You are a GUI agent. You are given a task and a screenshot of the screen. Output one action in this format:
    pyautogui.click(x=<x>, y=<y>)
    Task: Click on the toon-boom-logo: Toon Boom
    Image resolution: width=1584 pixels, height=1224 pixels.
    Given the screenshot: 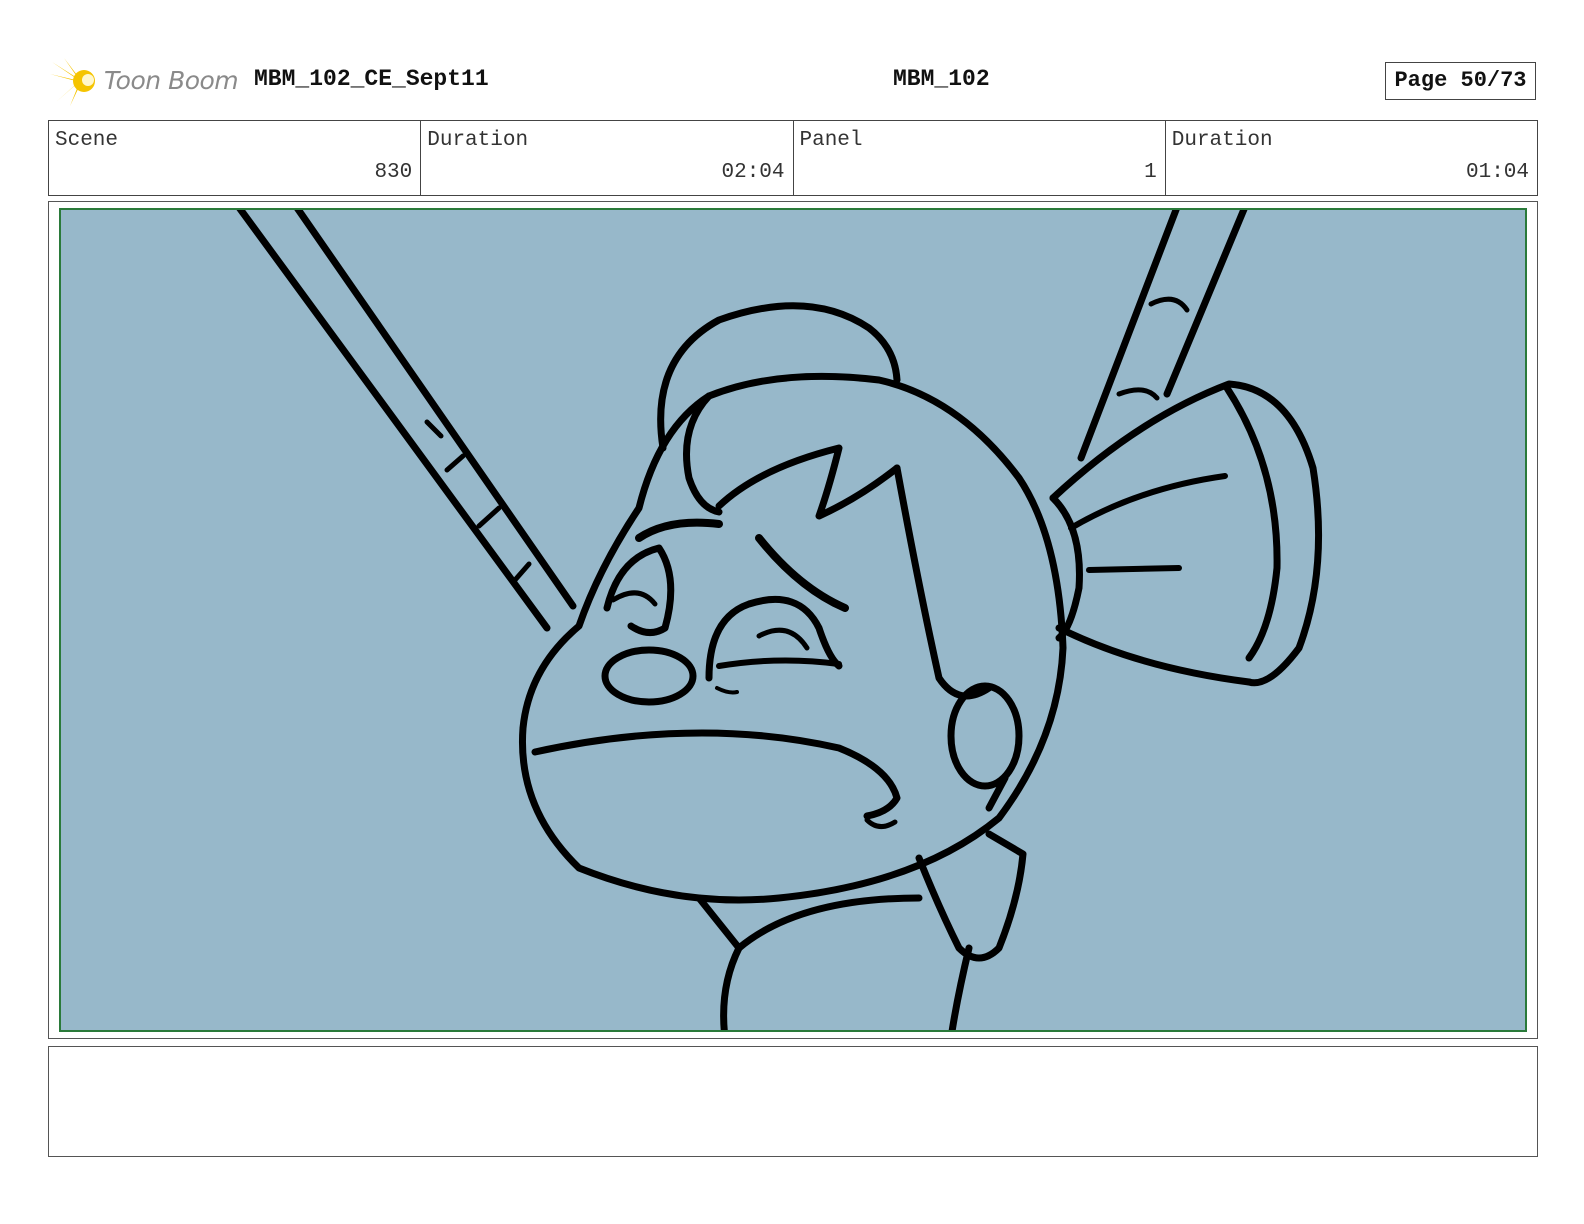 What is the action you would take?
    pyautogui.click(x=145, y=81)
    